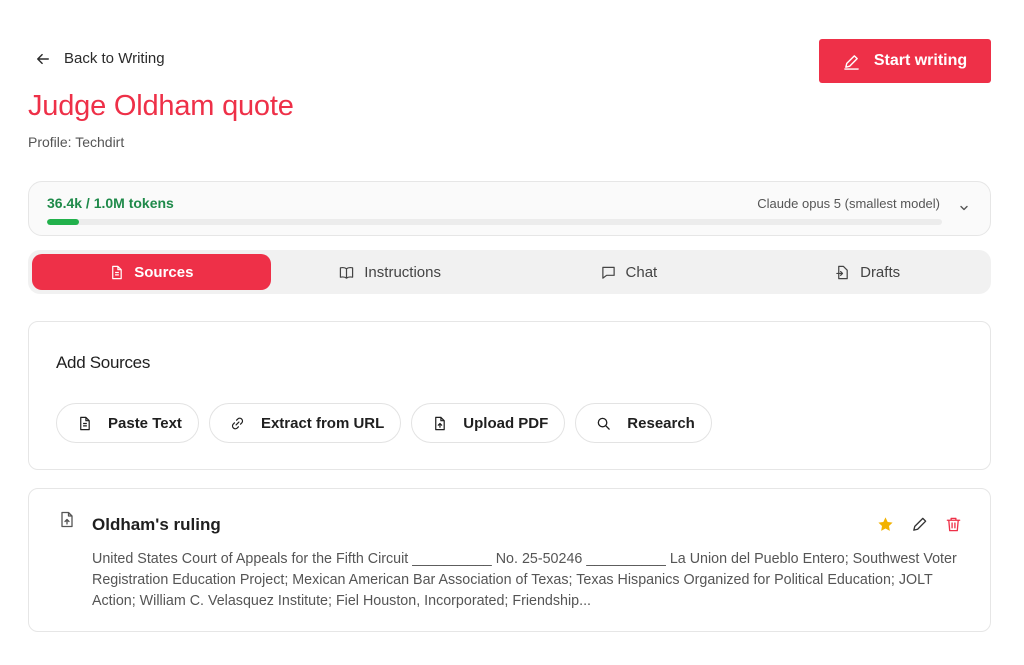 This screenshot has width=1024, height=665. I want to click on tab-bar: Sources Instructions Chat Drafts, so click(509, 272).